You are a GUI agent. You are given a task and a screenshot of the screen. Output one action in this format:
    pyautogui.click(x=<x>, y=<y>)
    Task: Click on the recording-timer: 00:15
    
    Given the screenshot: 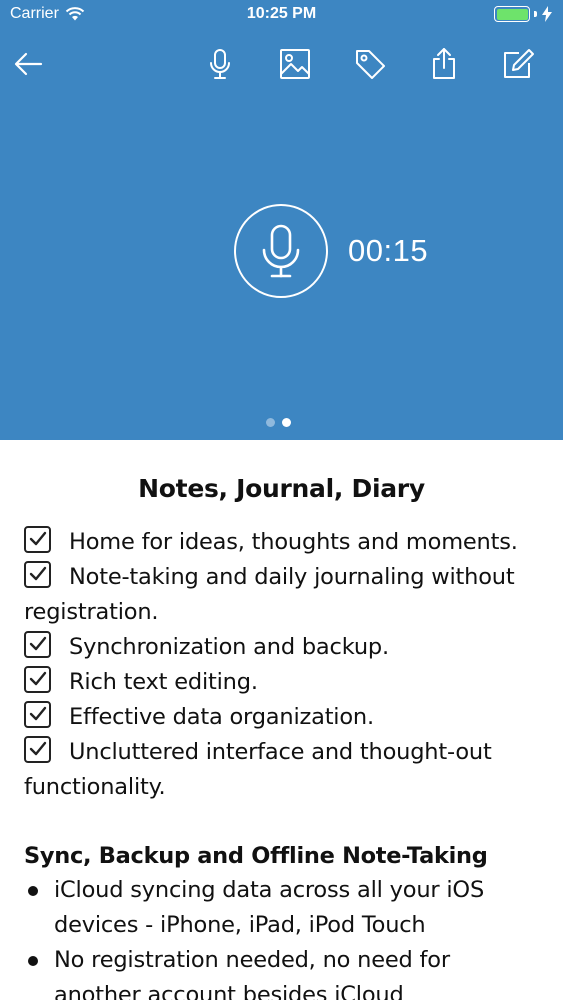 What is the action you would take?
    pyautogui.click(x=388, y=250)
    